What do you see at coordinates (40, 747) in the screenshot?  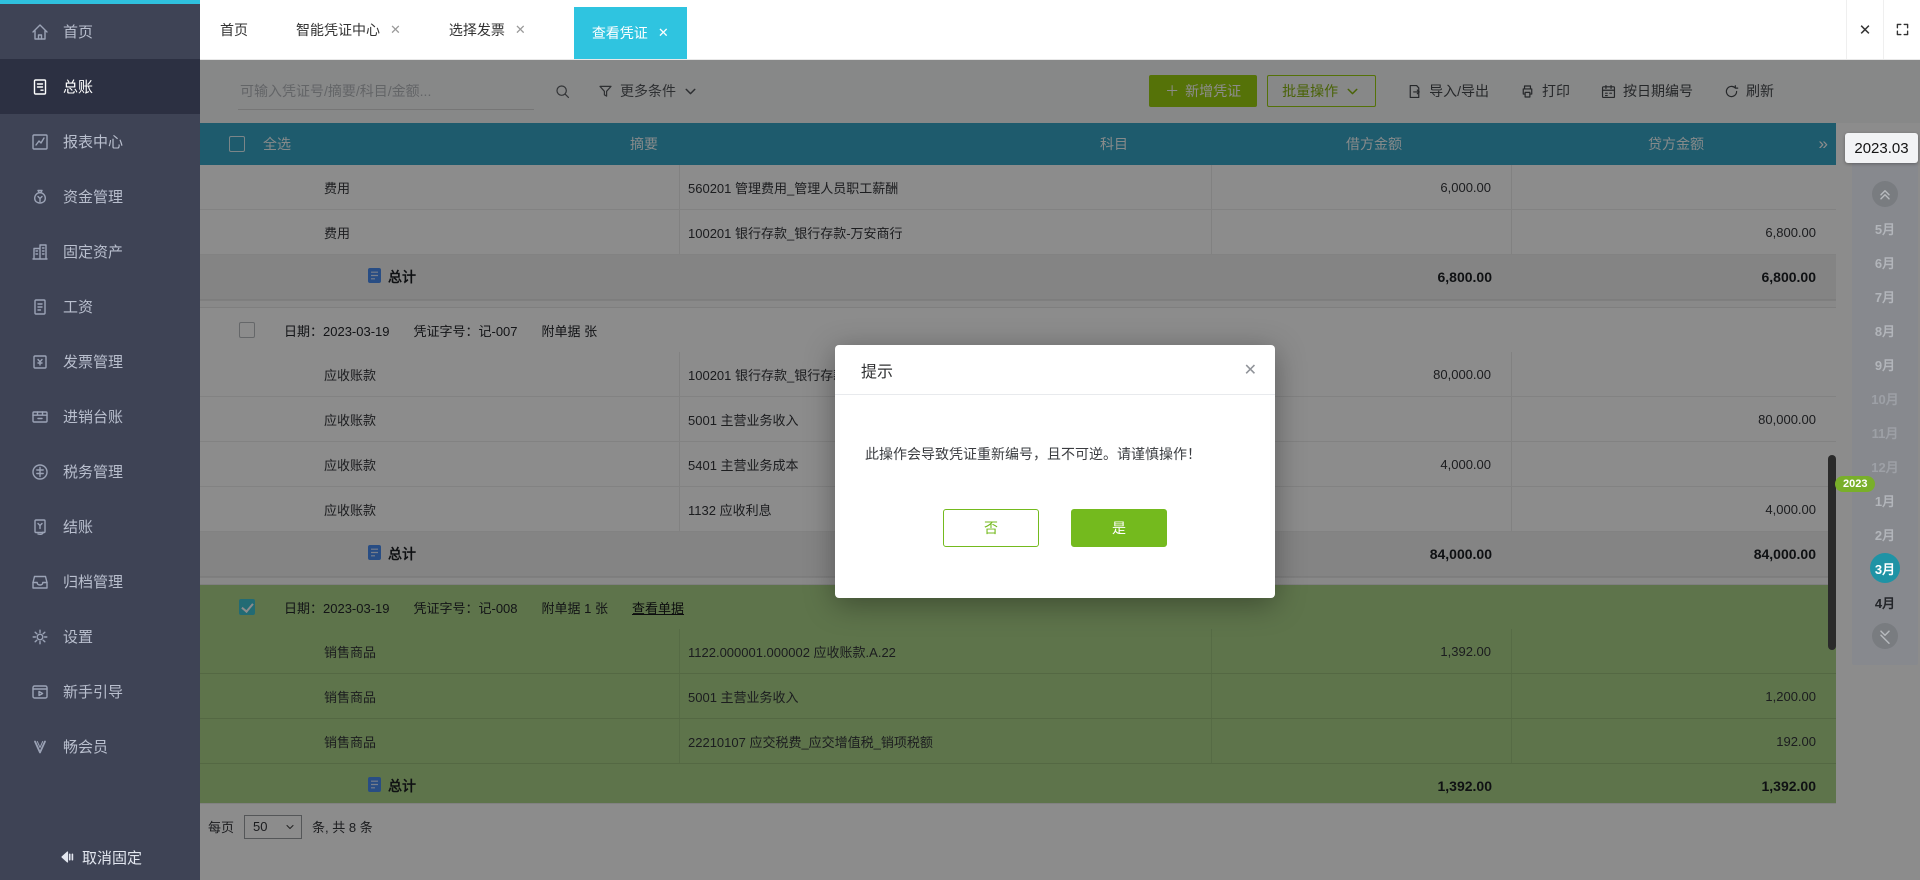 I see `vip-icon` at bounding box center [40, 747].